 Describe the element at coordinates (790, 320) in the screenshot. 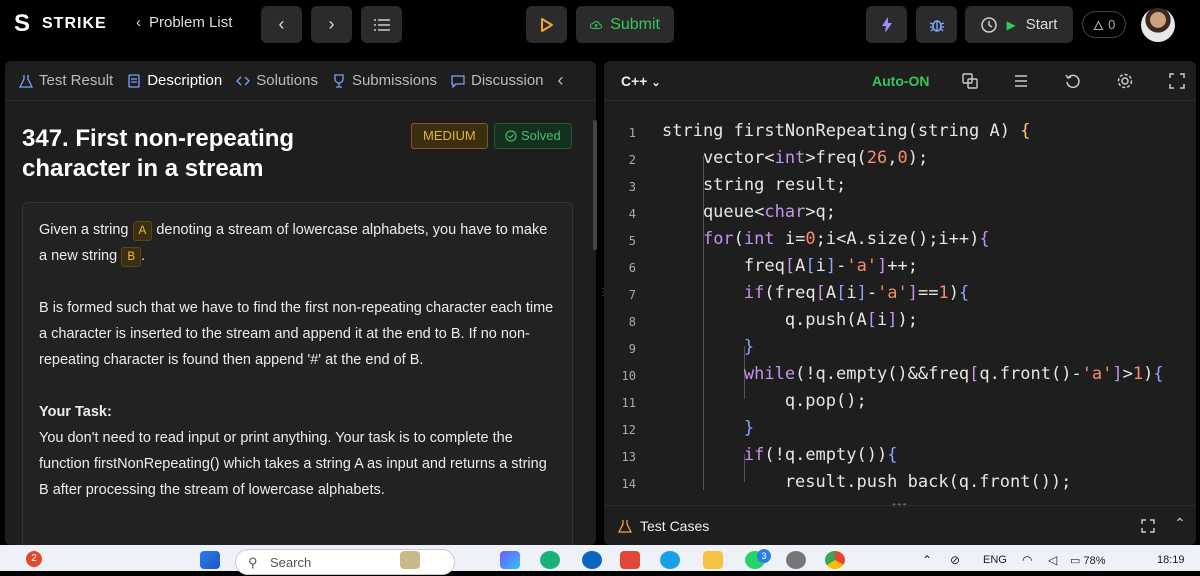

I see `code-line: q.push(A[i]);` at that location.